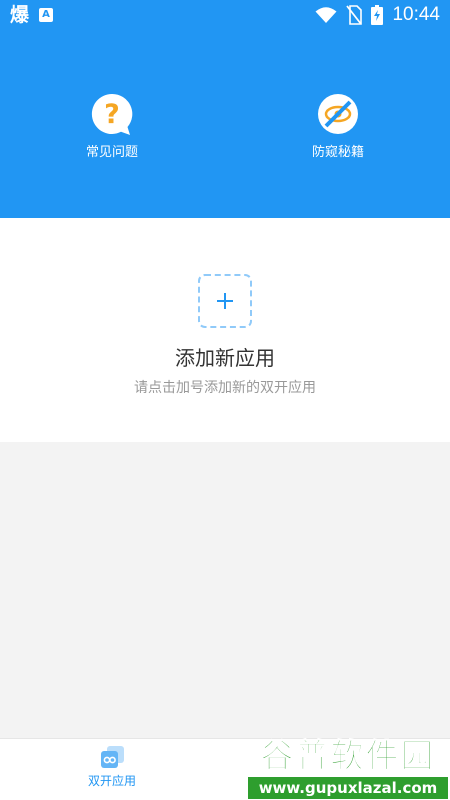 The width and height of the screenshot is (450, 800). What do you see at coordinates (348, 756) in the screenshot?
I see `watermark-brand: 谷普软件园` at bounding box center [348, 756].